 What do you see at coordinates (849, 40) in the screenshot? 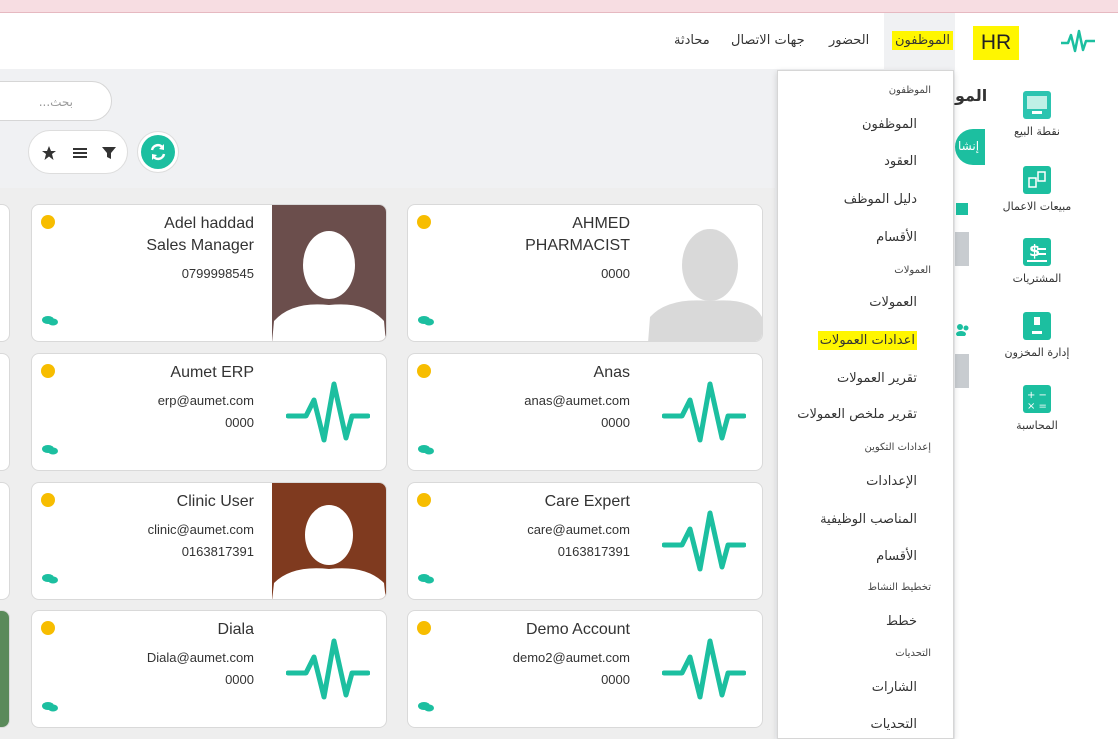
I see `nav-attendance: الحضور` at bounding box center [849, 40].